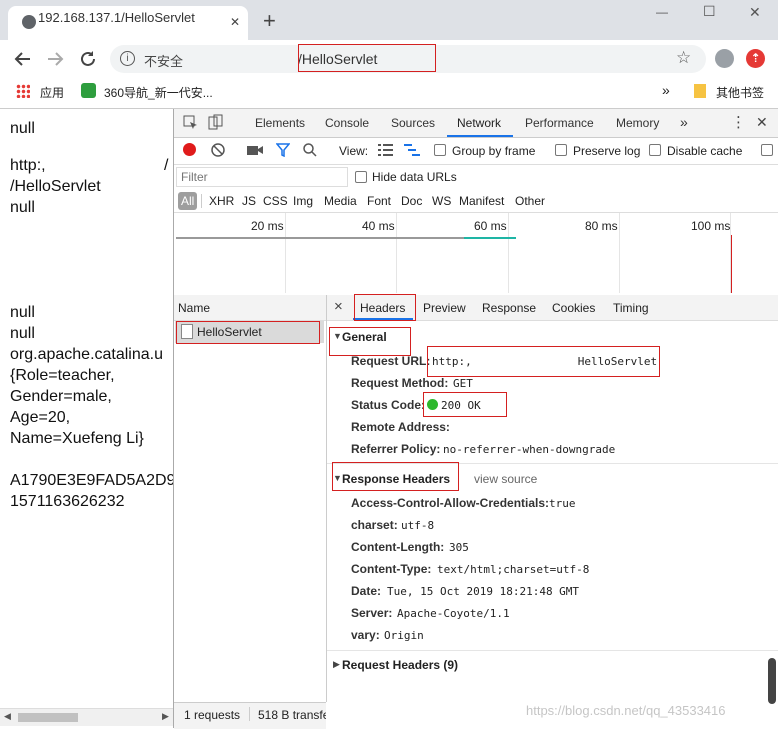 Image resolution: width=778 pixels, height=729 pixels. I want to click on record-button, so click(189, 149).